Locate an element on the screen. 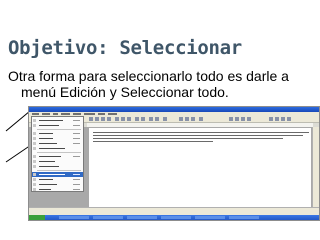  screenshot-statusbar is located at coordinates (174, 211).